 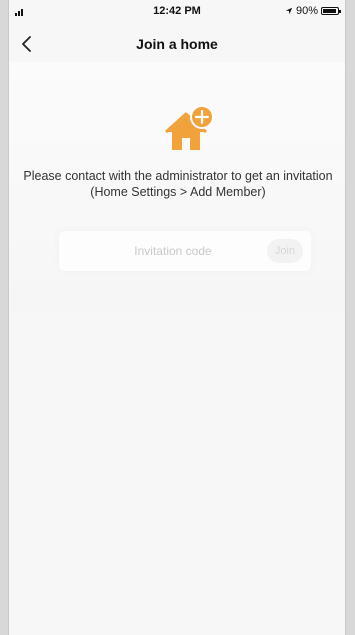 I want to click on page-title: Join a home, so click(x=177, y=44).